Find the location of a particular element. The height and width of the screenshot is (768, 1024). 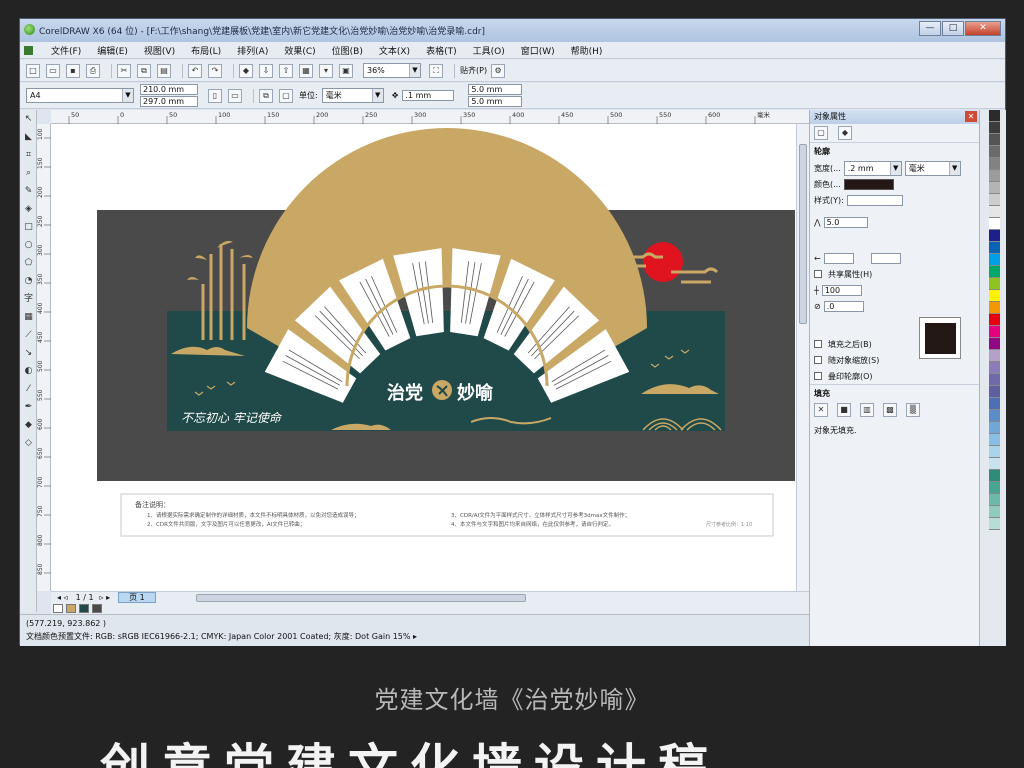

open-icon: ▭ is located at coordinates (53, 70).